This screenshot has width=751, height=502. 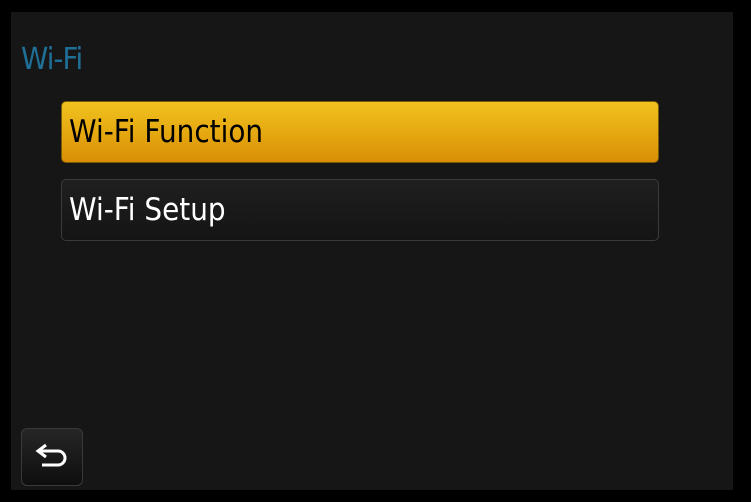 I want to click on return-arrow-icon, so click(x=52, y=457).